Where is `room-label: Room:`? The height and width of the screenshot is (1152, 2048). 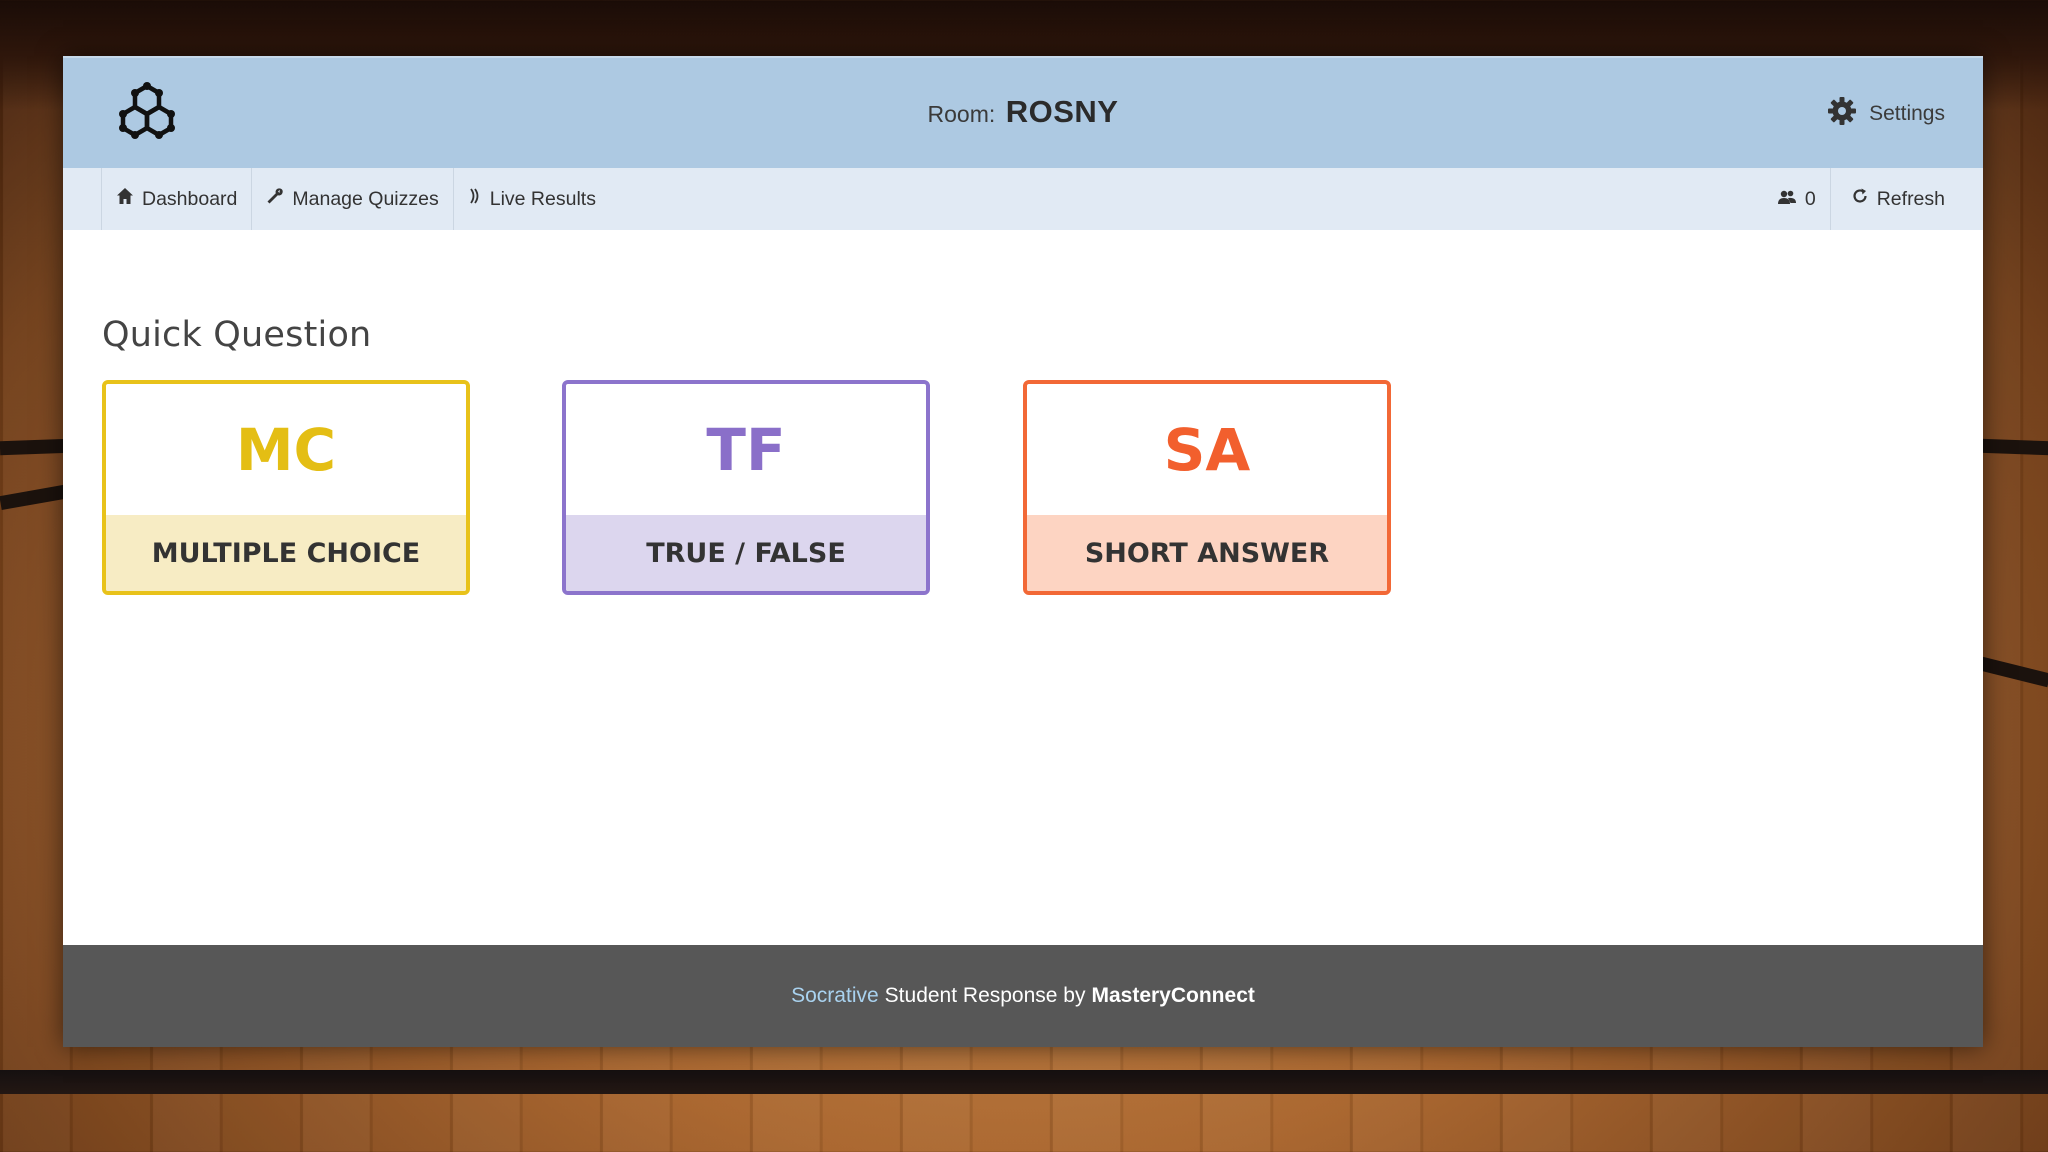 room-label: Room: is located at coordinates (961, 114).